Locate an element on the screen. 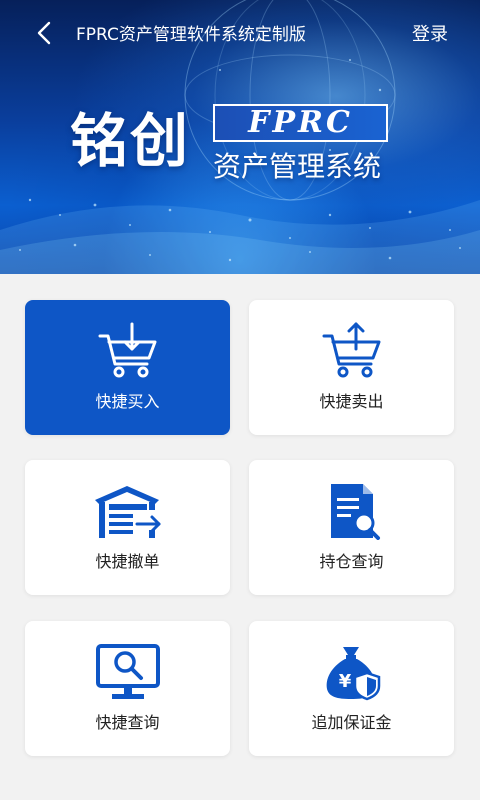  page-title: FPRC资产管理软件系统定制版 is located at coordinates (191, 35).